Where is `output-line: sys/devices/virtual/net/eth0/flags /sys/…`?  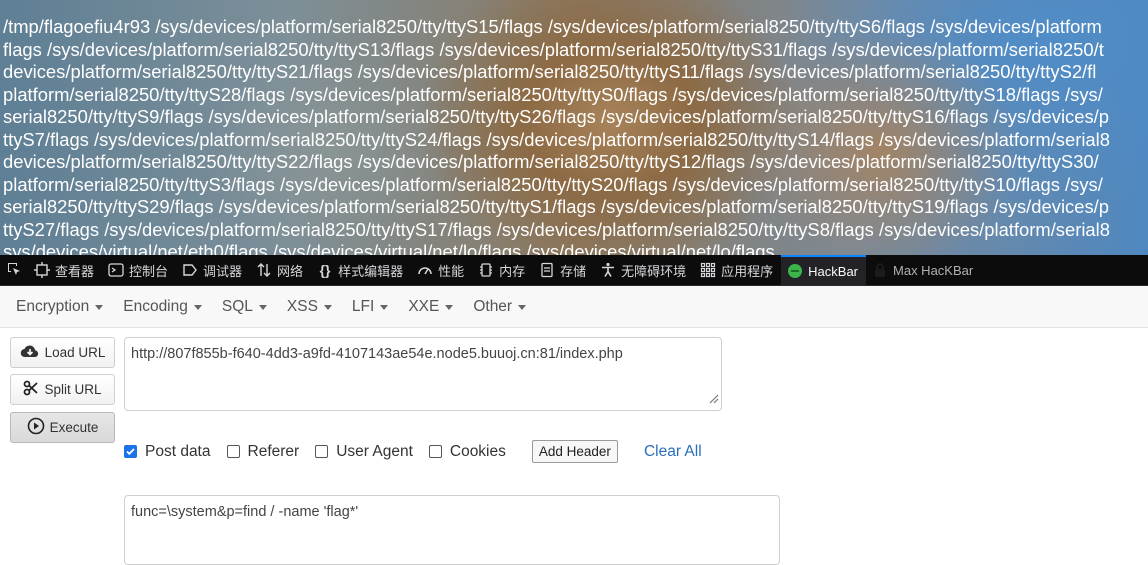 output-line: sys/devices/virtual/net/eth0/flags /sys/… is located at coordinates (389, 248).